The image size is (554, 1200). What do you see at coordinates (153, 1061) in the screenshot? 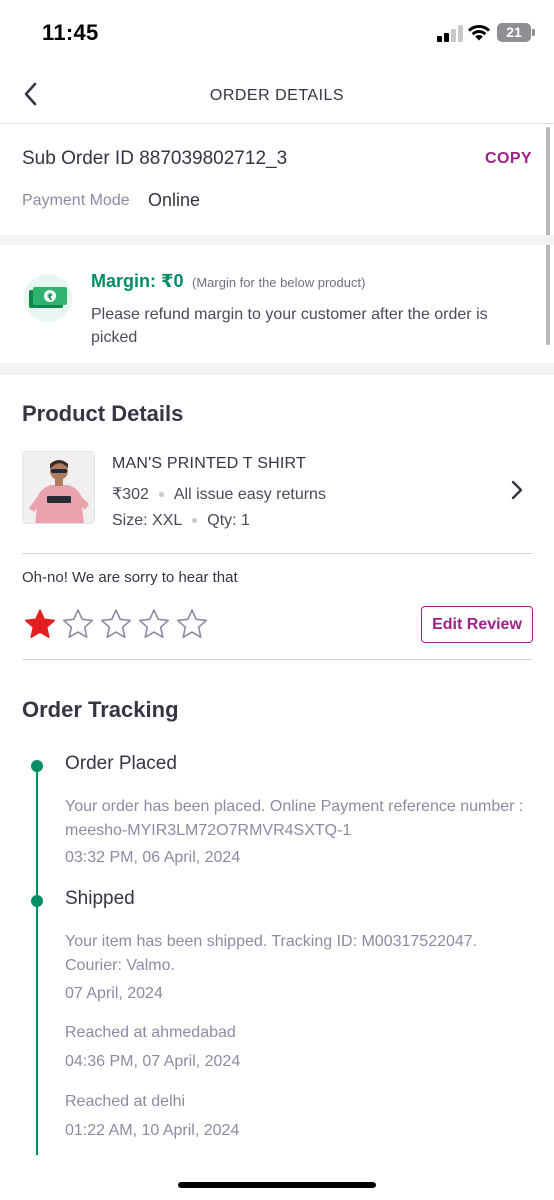
I see `tracking-update-time: 04:36 PM, 07 April, 2024` at bounding box center [153, 1061].